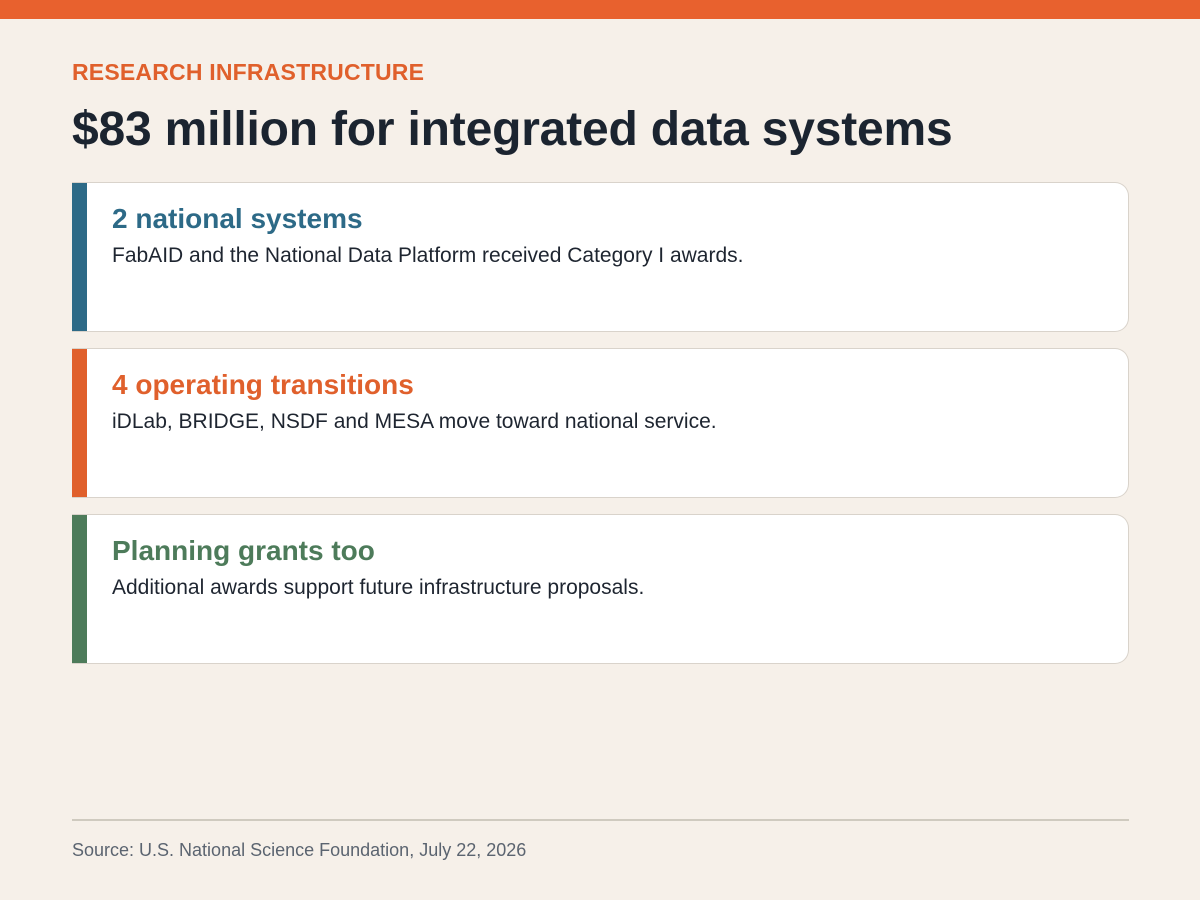  What do you see at coordinates (600, 820) in the screenshot?
I see `footer-divider` at bounding box center [600, 820].